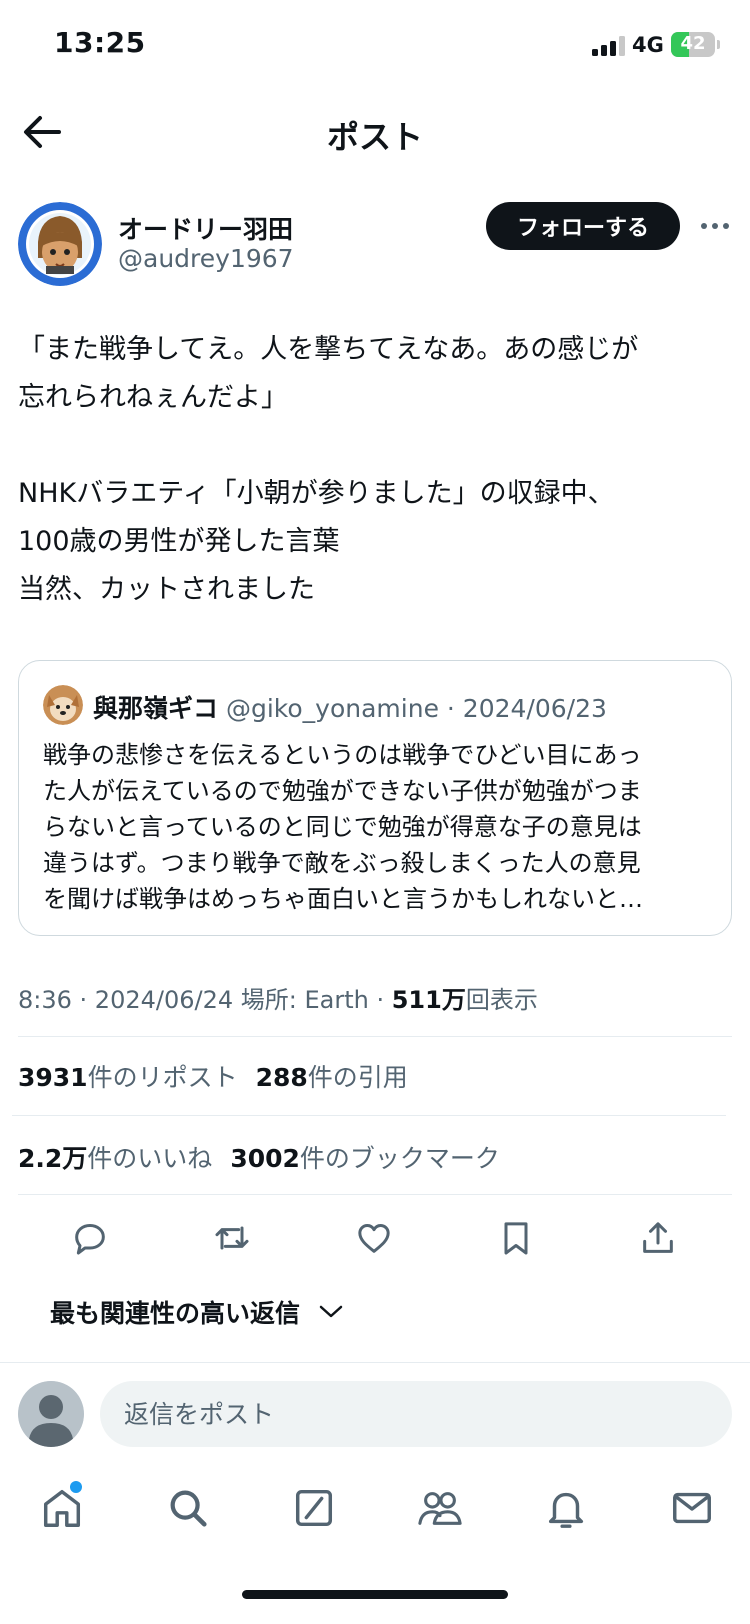 The width and height of the screenshot is (750, 1624). I want to click on tab-search, so click(188, 1508).